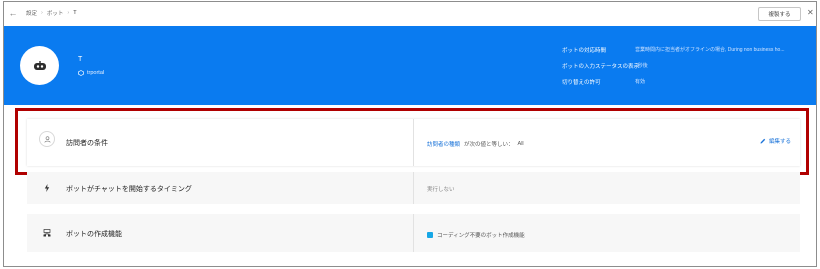 The image size is (820, 269). I want to click on bot-builder-value: コーディング不要のボット作成機能, so click(476, 235).